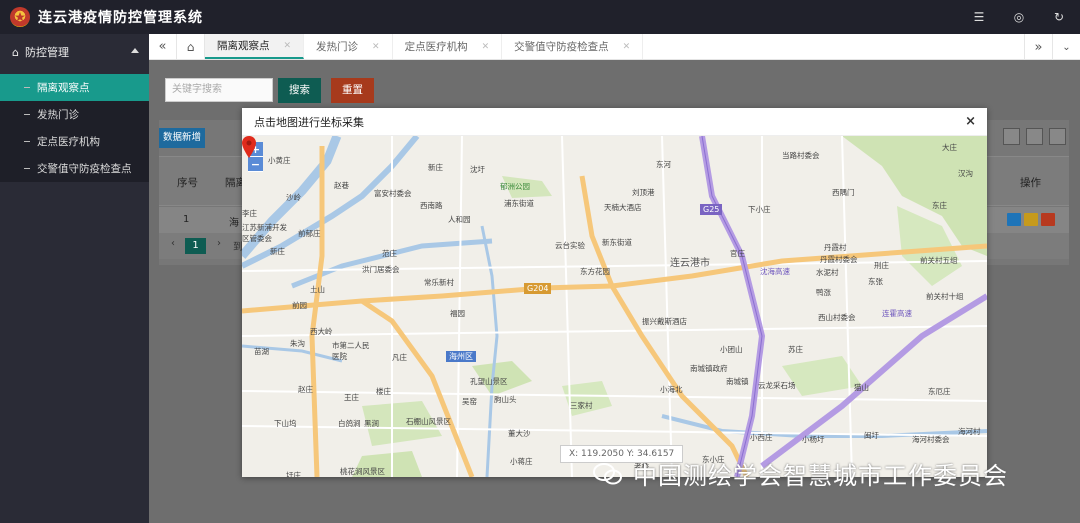  I want to click on map-label-place: 沙岭, so click(293, 197).